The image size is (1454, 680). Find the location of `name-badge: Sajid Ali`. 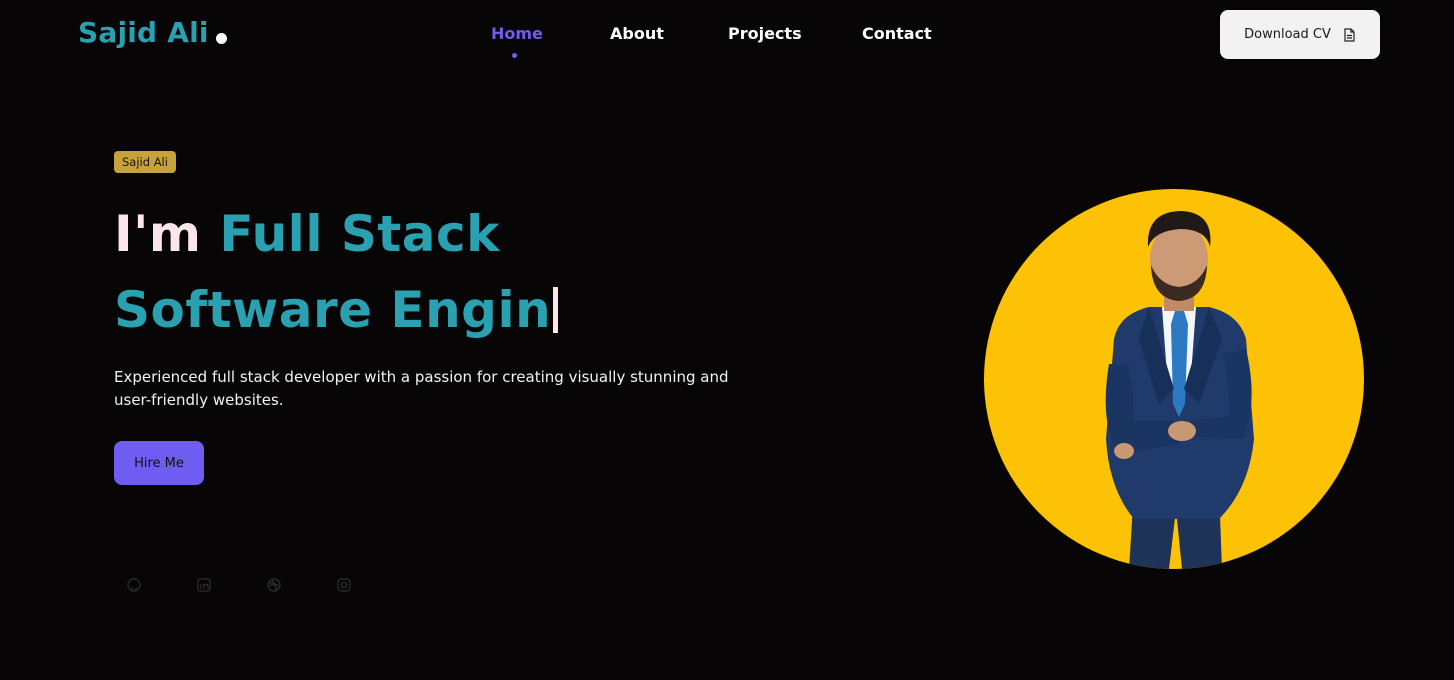

name-badge: Sajid Ali is located at coordinates (145, 162).